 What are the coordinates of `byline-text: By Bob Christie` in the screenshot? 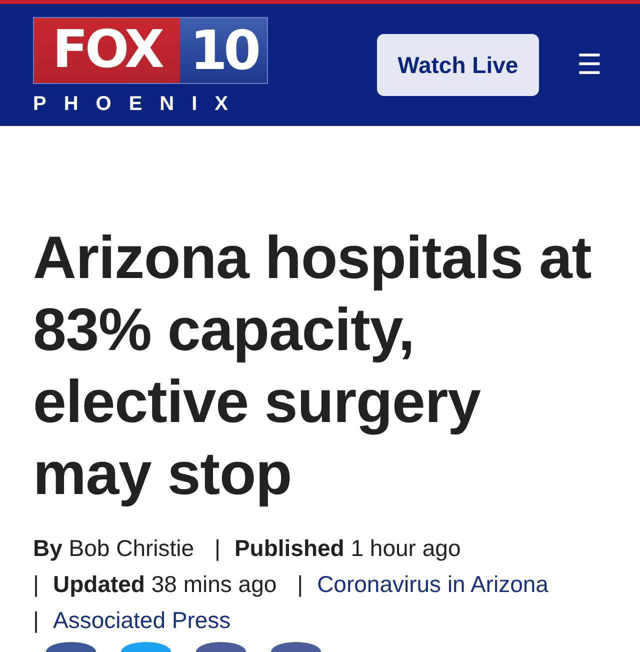 It's located at (113, 548).